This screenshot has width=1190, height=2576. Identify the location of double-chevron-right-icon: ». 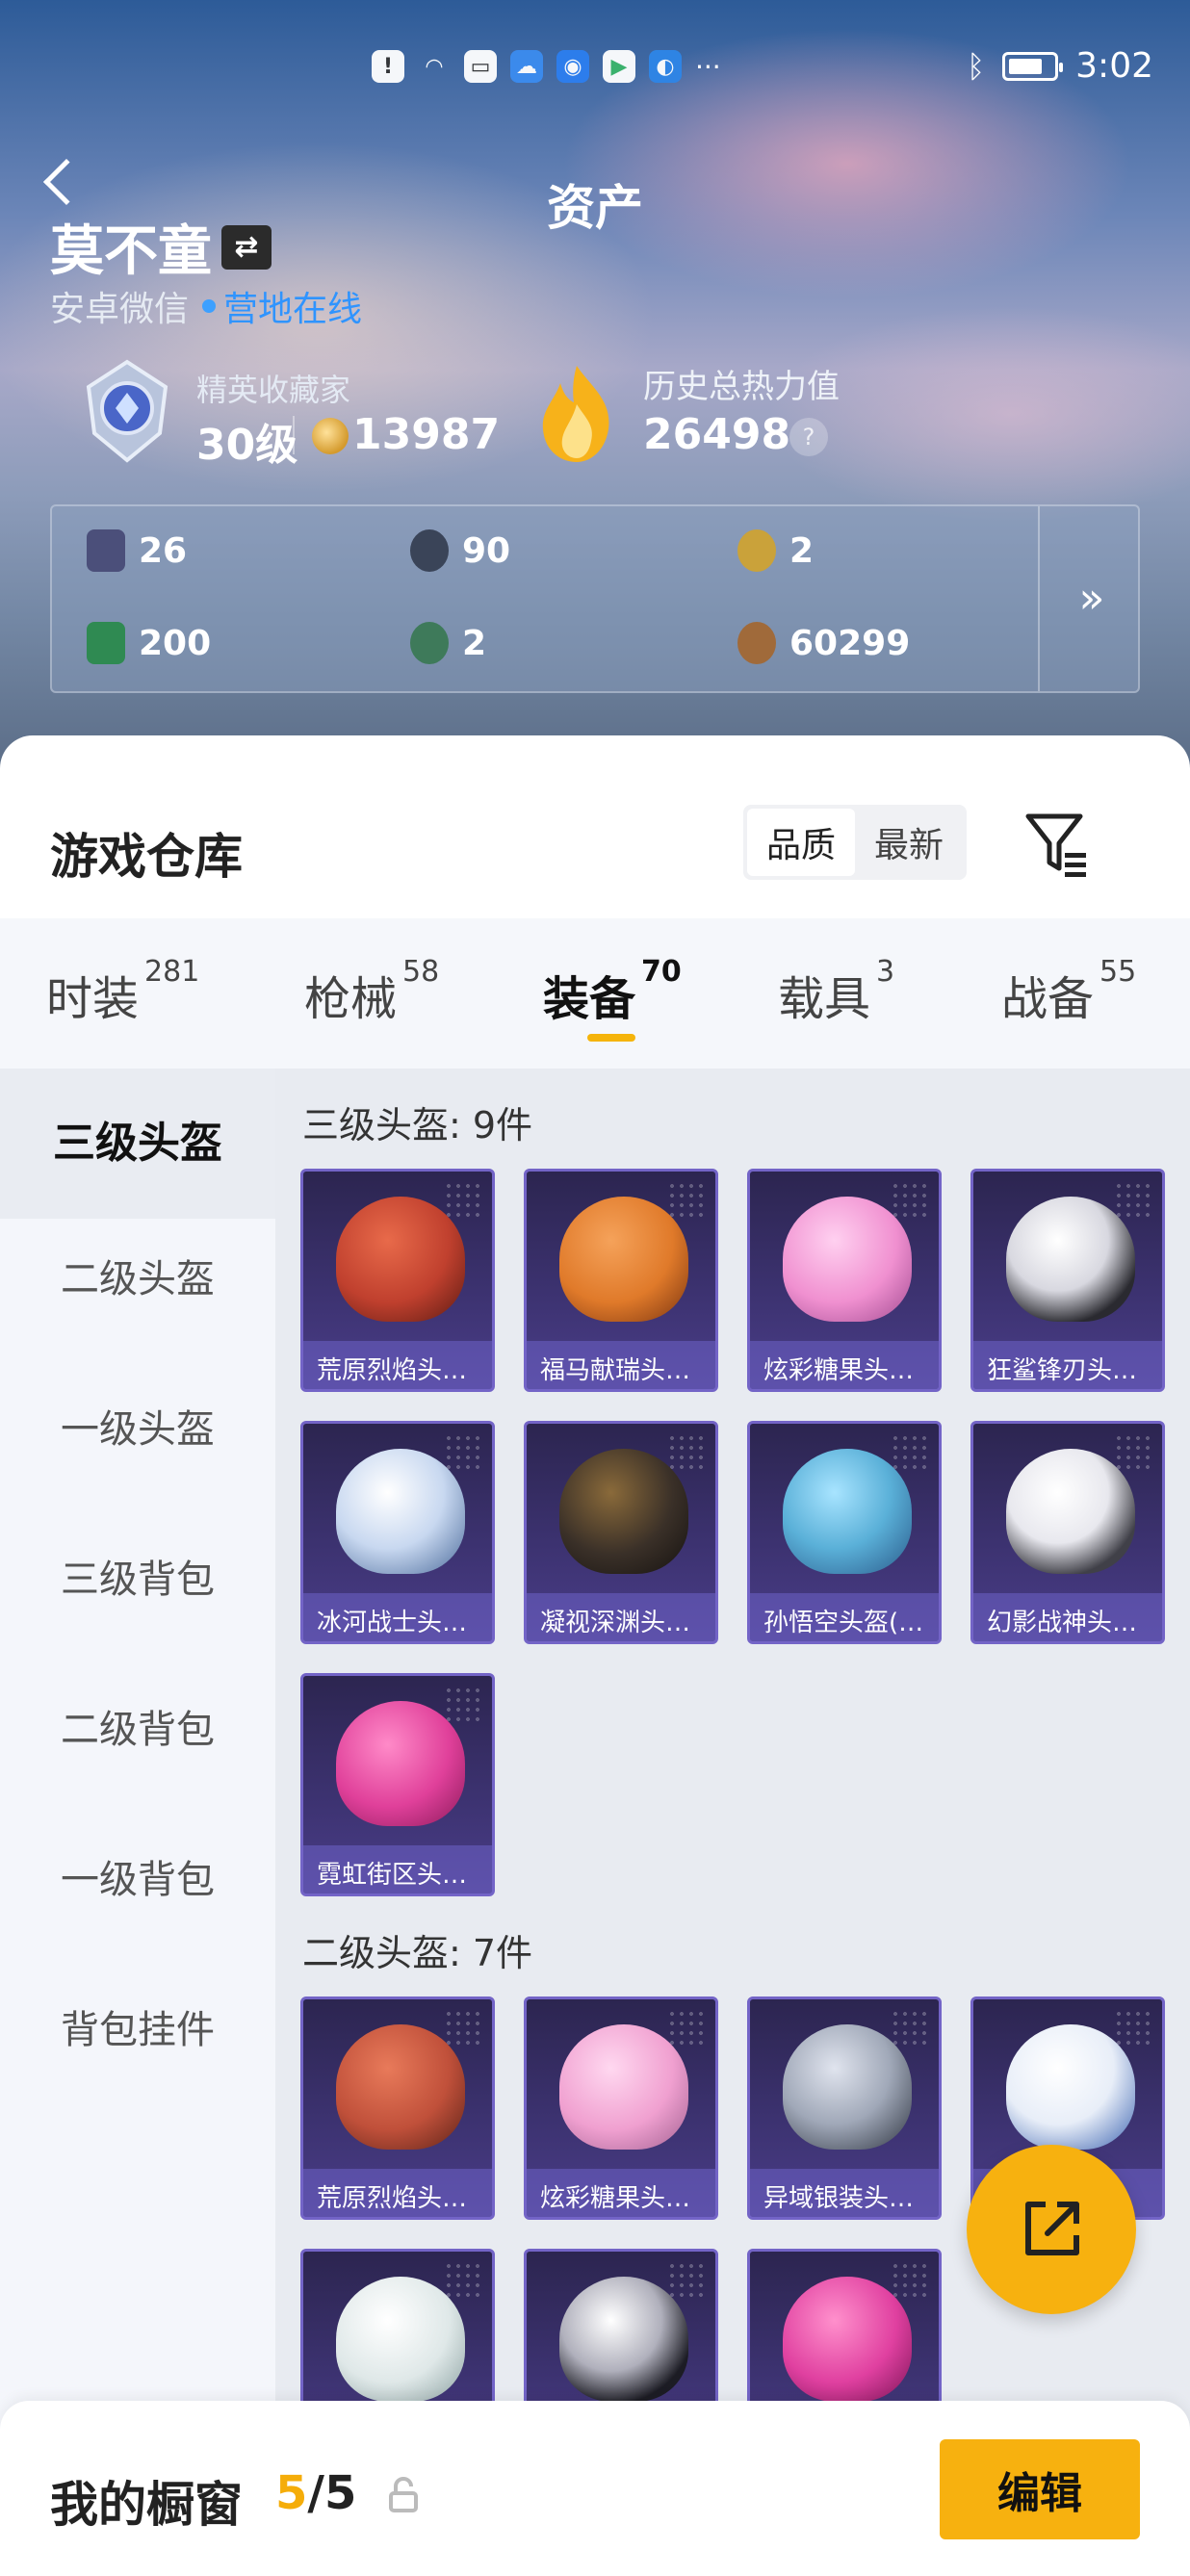
(1092, 598).